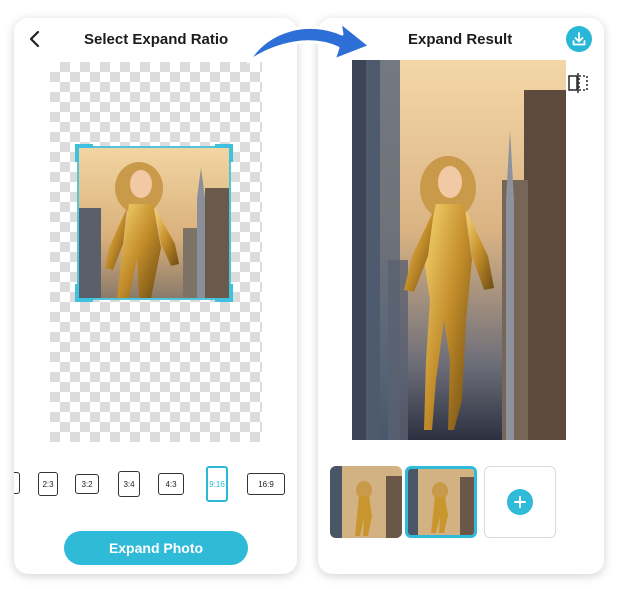  I want to click on download-button, so click(579, 39).